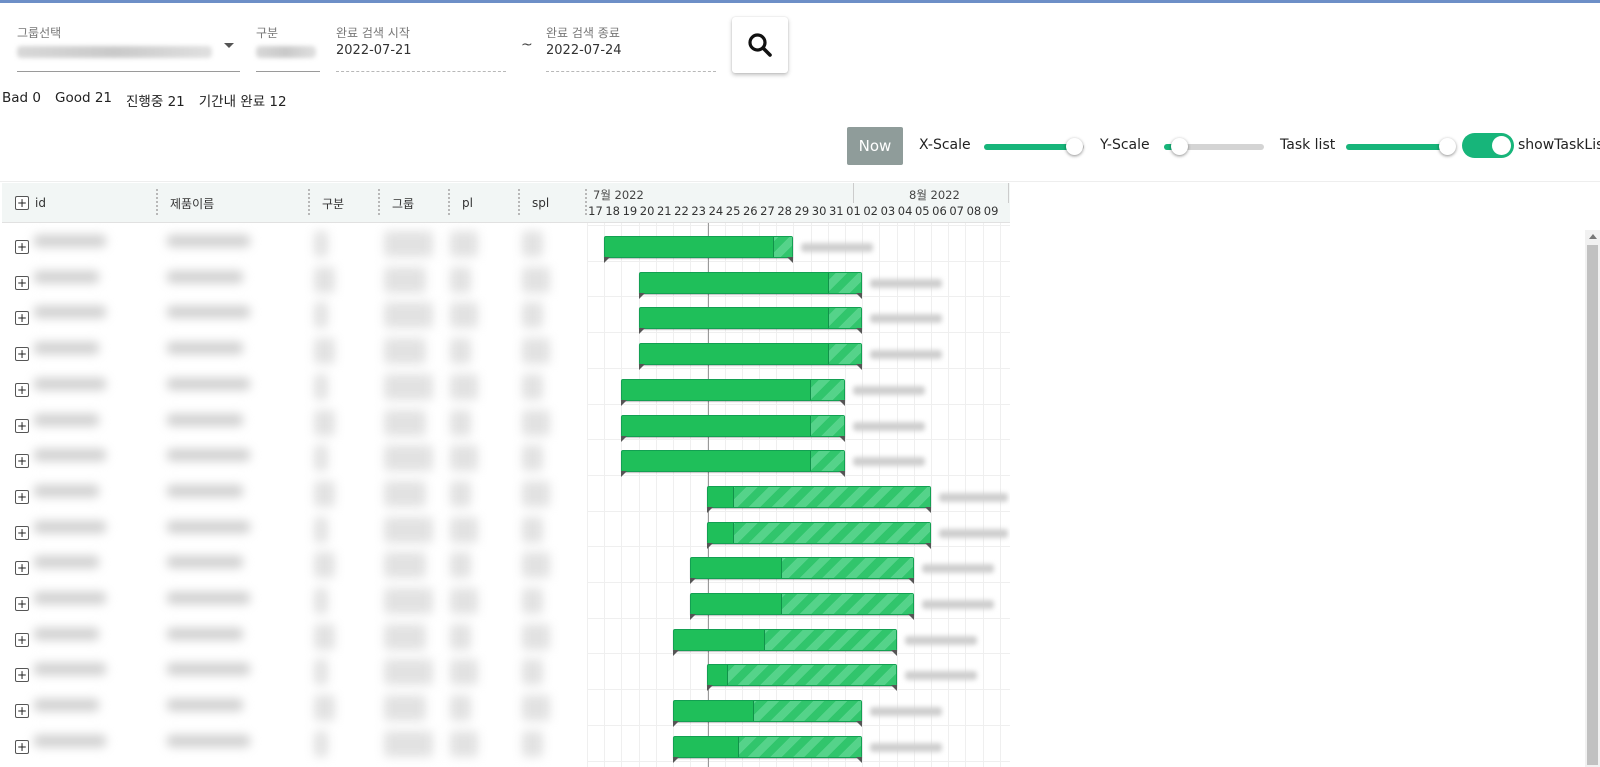  Describe the element at coordinates (584, 50) in the screenshot. I see `search-end-value: 2022-07-24` at that location.